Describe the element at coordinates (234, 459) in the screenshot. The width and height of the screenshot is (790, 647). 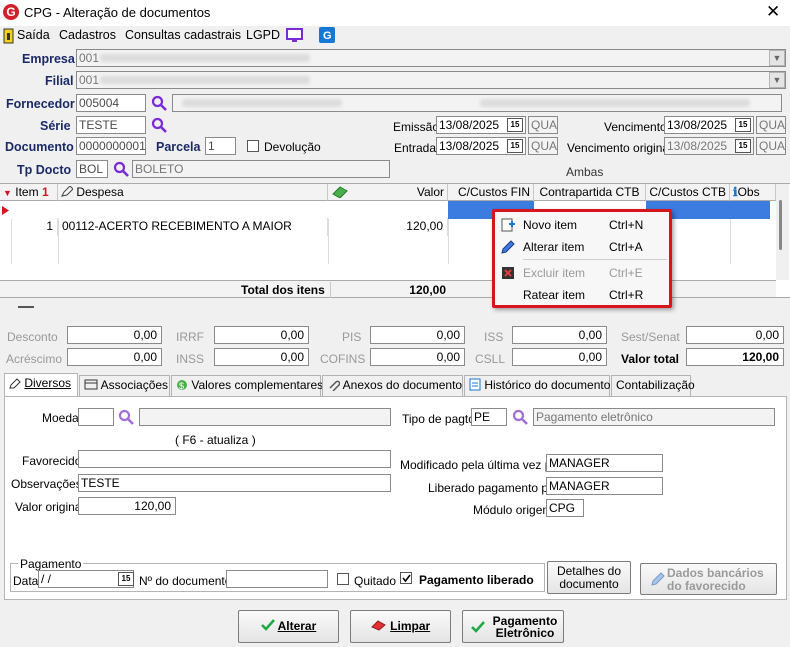
I see `favorecido-input` at that location.